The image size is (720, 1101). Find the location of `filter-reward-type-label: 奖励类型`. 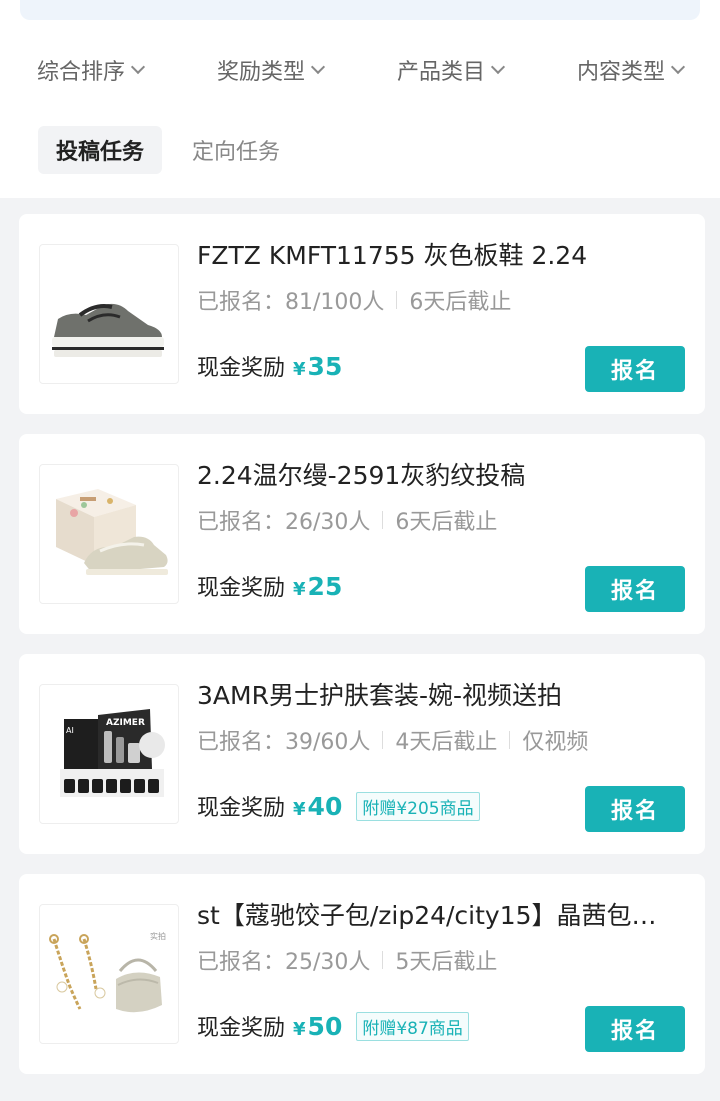

filter-reward-type-label: 奖励类型 is located at coordinates (260, 72).